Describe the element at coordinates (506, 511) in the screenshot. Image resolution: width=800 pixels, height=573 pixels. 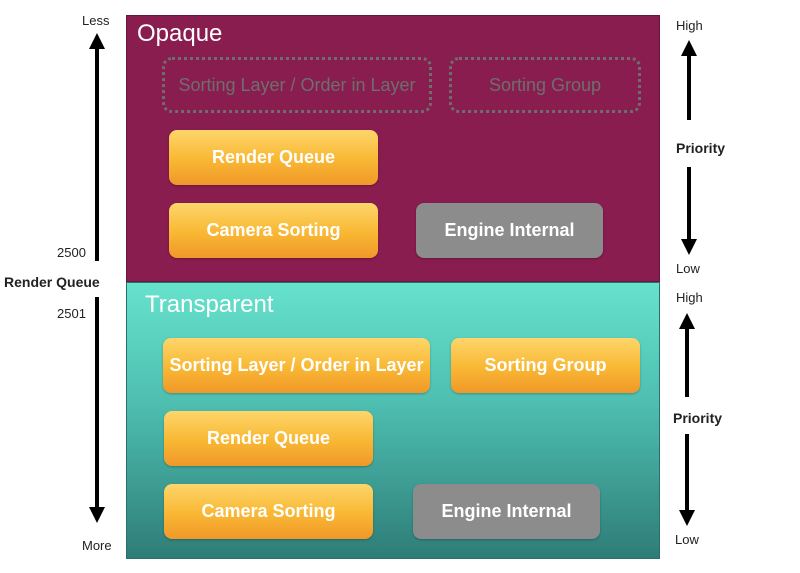
I see `transparent-engine-internal-box: Engine Internal` at that location.